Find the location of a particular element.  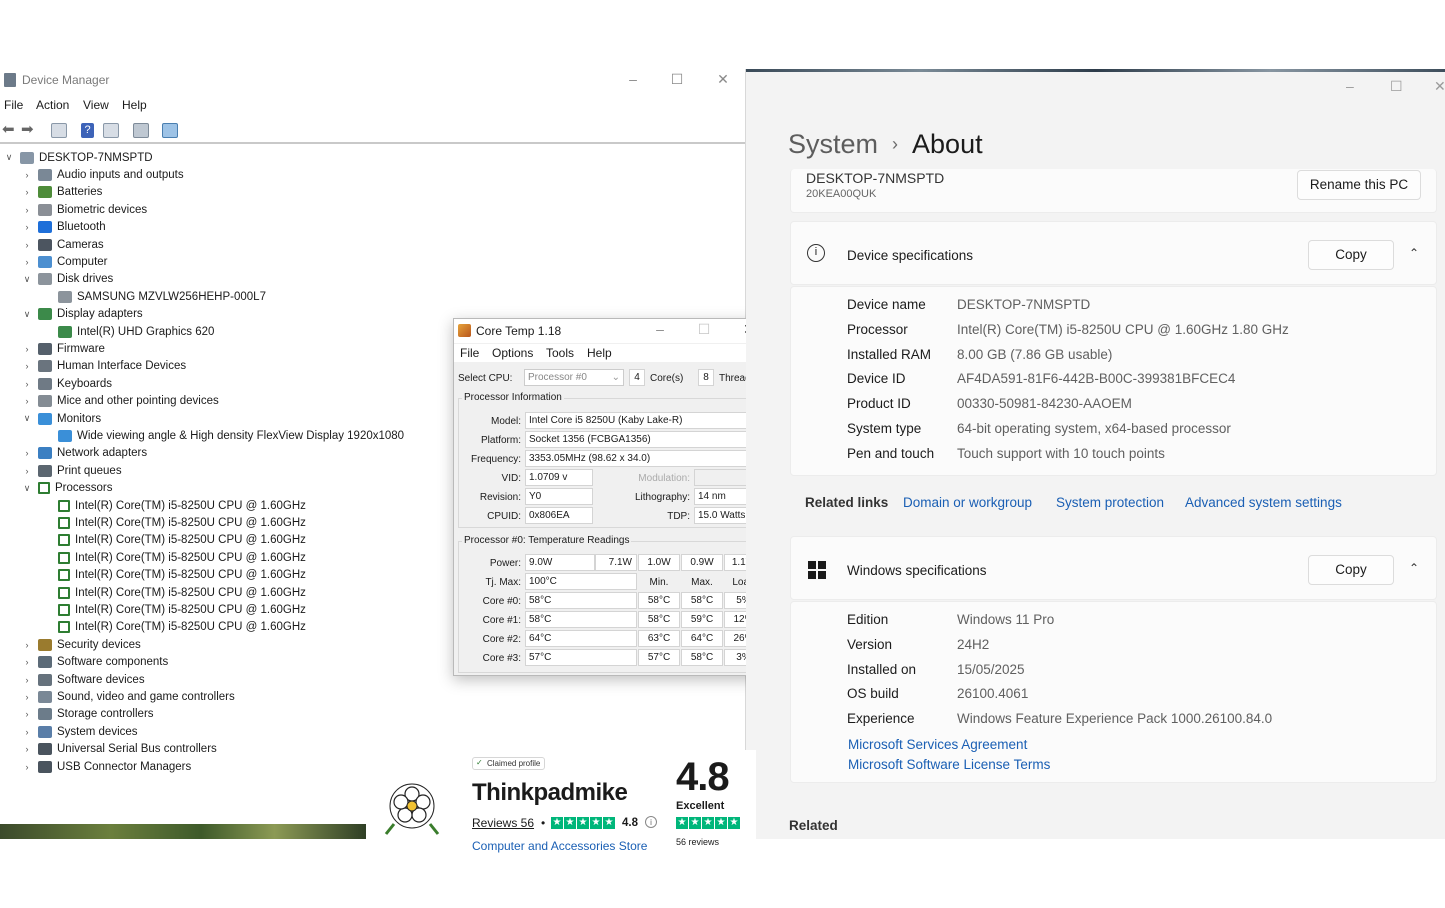

link-advanced-system-settings: Advanced system settings is located at coordinates (1263, 502).